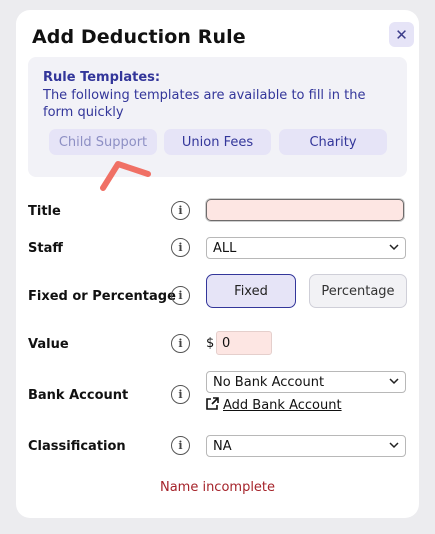  I want to click on add-bank-account-label: Add Bank Account, so click(282, 405).